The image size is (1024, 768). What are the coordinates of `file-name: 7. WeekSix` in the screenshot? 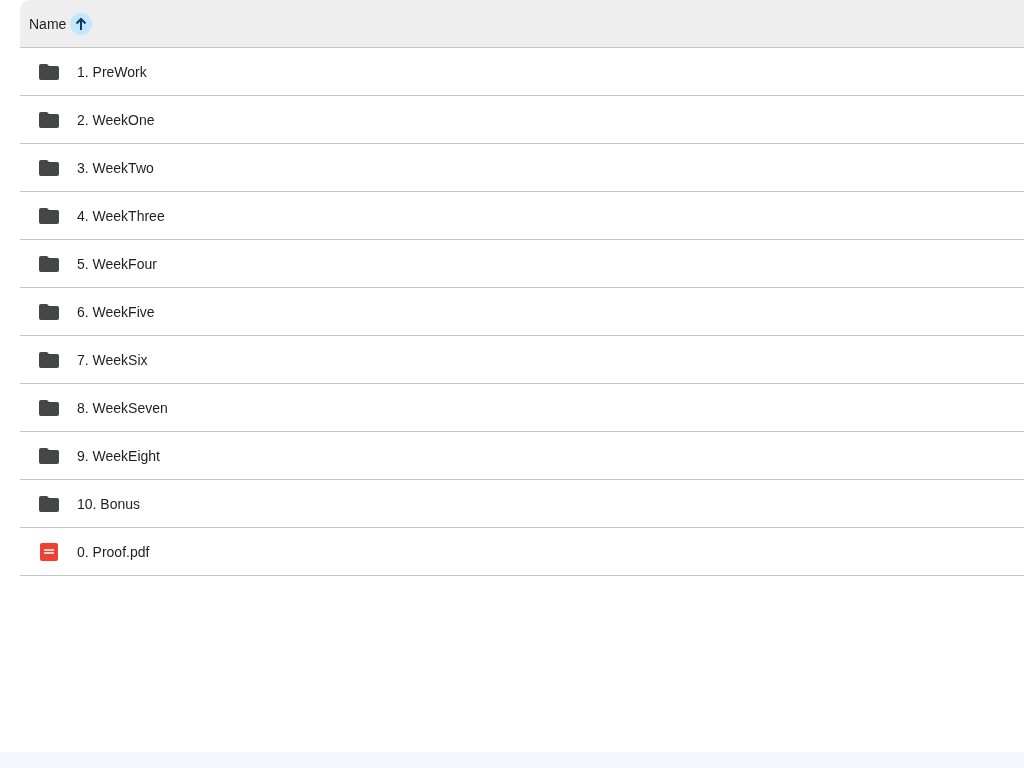 It's located at (112, 359).